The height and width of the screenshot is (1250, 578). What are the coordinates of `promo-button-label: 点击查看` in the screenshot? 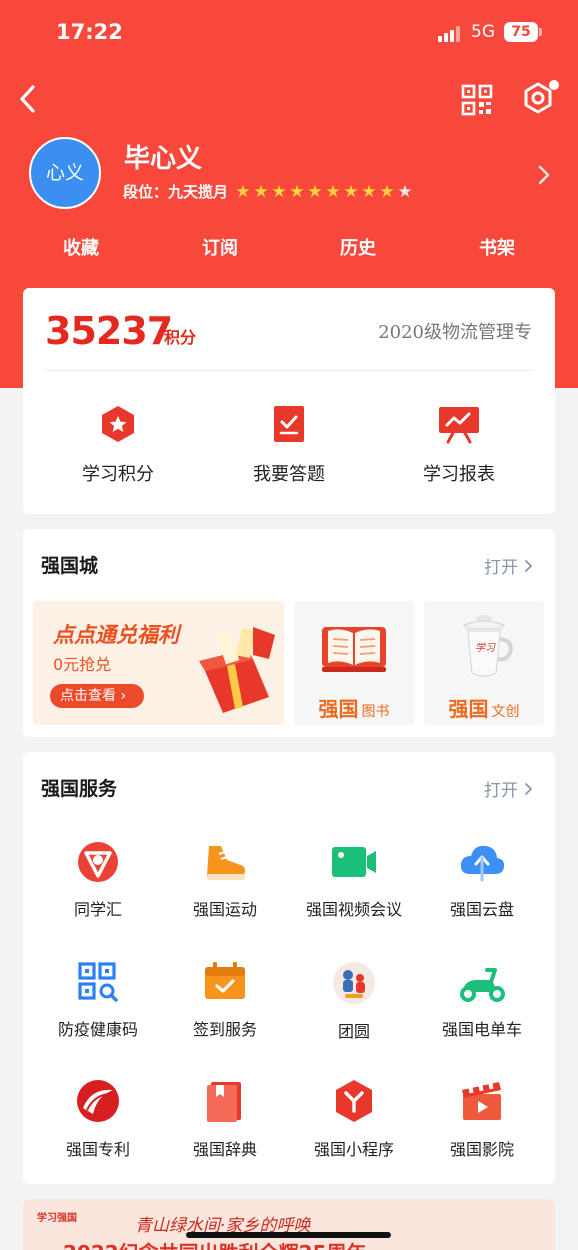 It's located at (88, 696).